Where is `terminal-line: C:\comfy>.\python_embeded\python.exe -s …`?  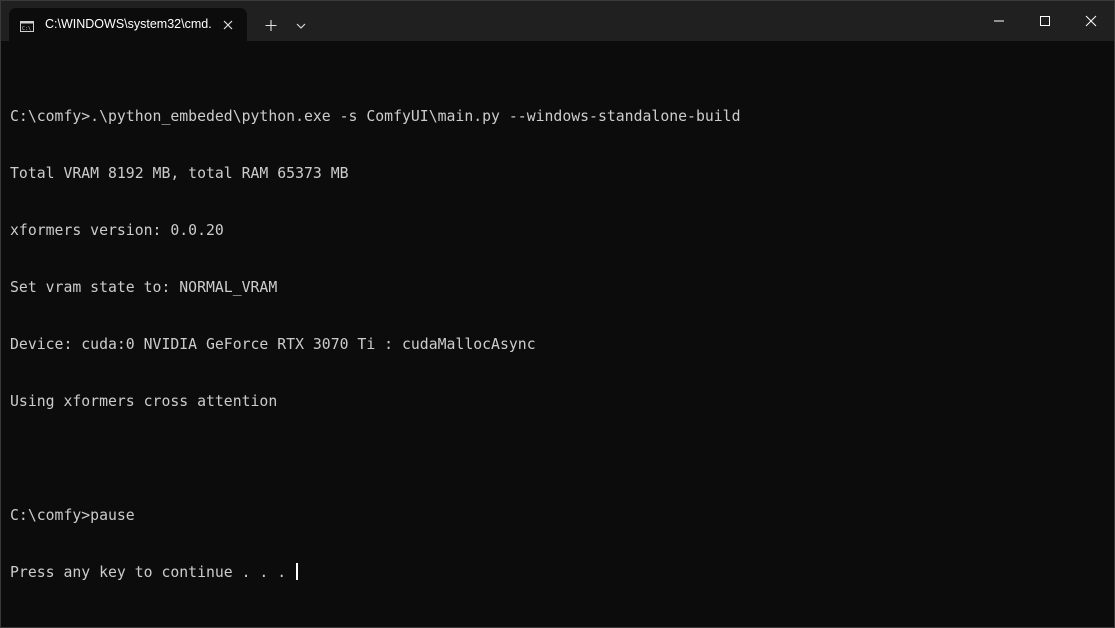 terminal-line: C:\comfy>.\python_embeded\python.exe -s … is located at coordinates (375, 116).